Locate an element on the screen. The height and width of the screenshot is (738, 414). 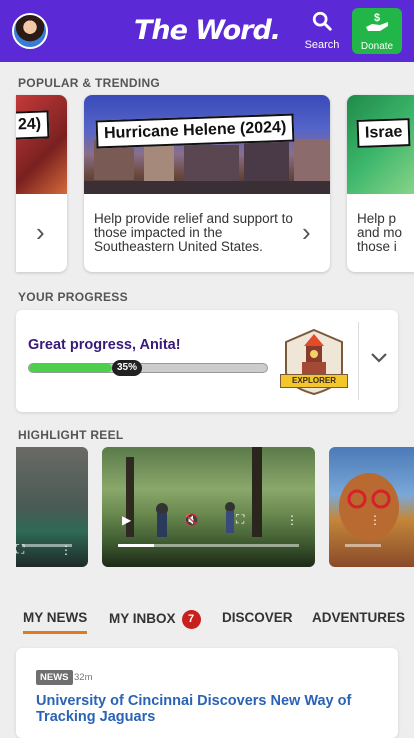
progress-message: Great progress, Anita! is located at coordinates (104, 345).